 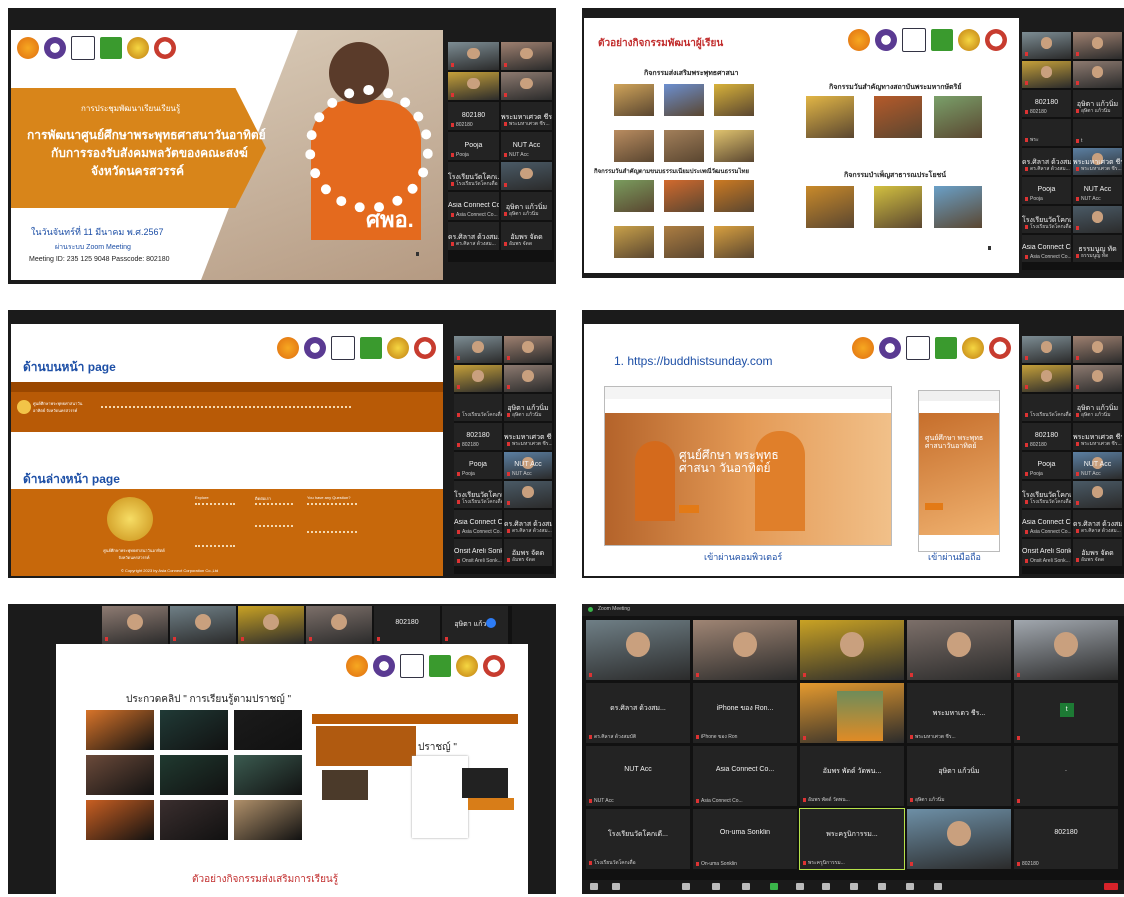 What do you see at coordinates (1111, 886) in the screenshot?
I see `end-meeting-button` at bounding box center [1111, 886].